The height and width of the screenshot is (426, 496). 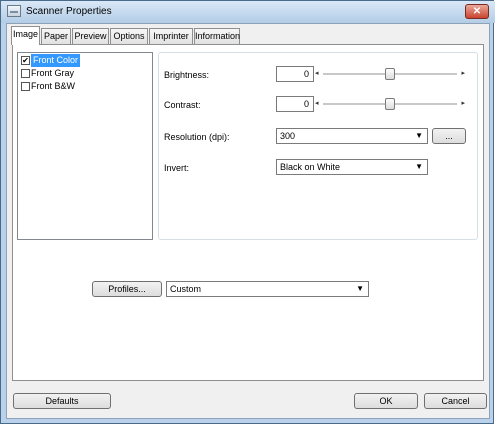 What do you see at coordinates (295, 74) in the screenshot?
I see `brightness-value-field: 0` at bounding box center [295, 74].